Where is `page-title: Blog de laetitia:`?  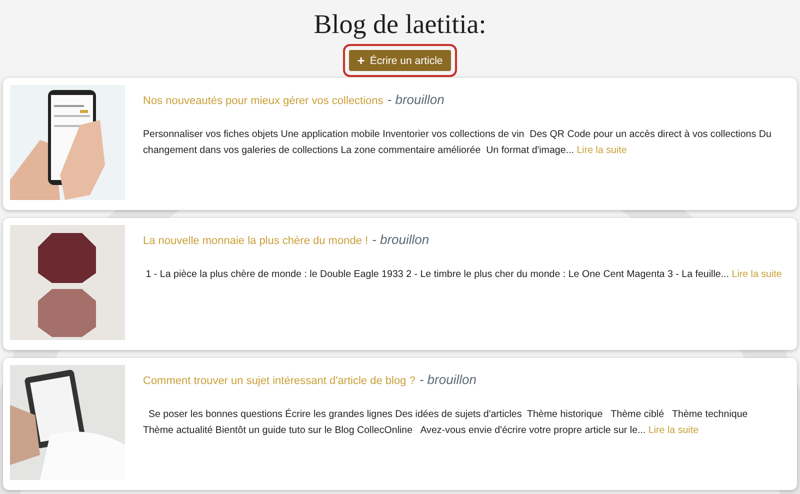
page-title: Blog de laetitia: is located at coordinates (400, 24).